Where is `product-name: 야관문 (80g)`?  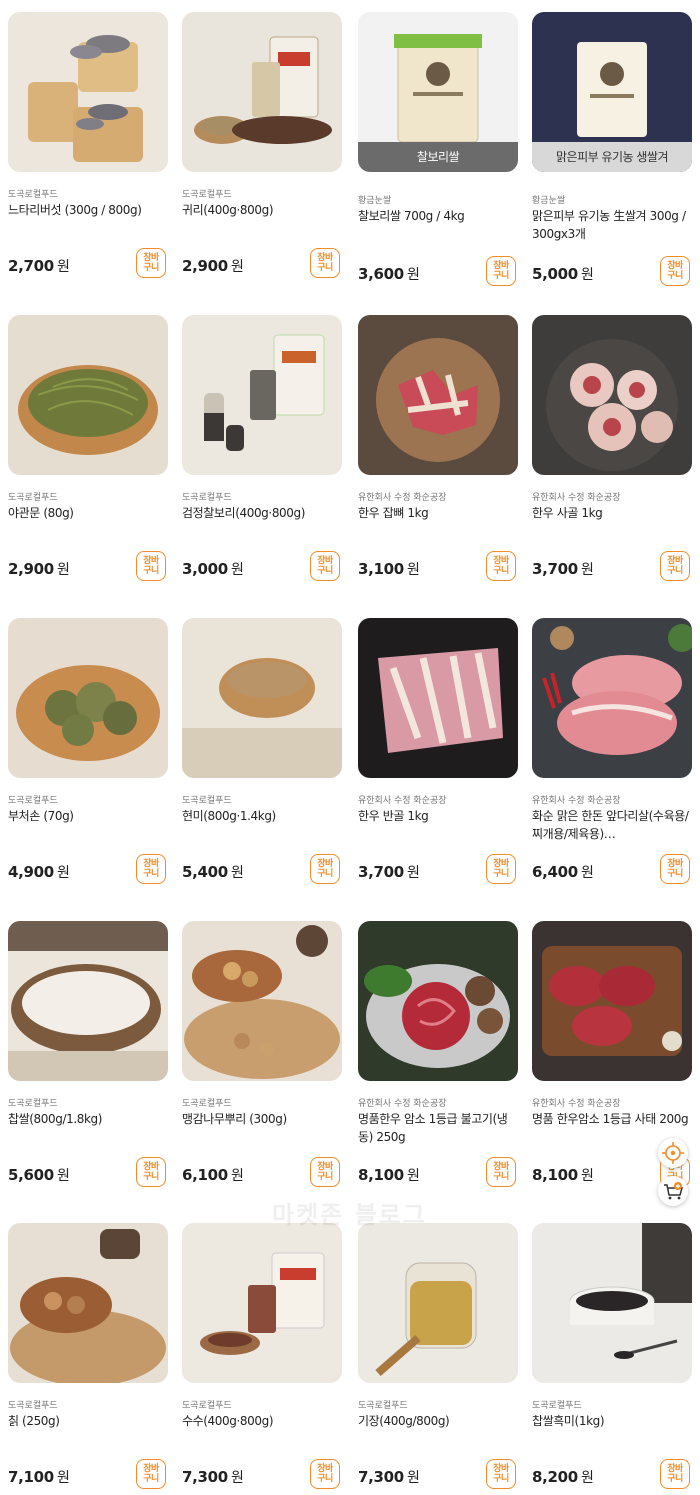
product-name: 야관문 (80g) is located at coordinates (88, 513).